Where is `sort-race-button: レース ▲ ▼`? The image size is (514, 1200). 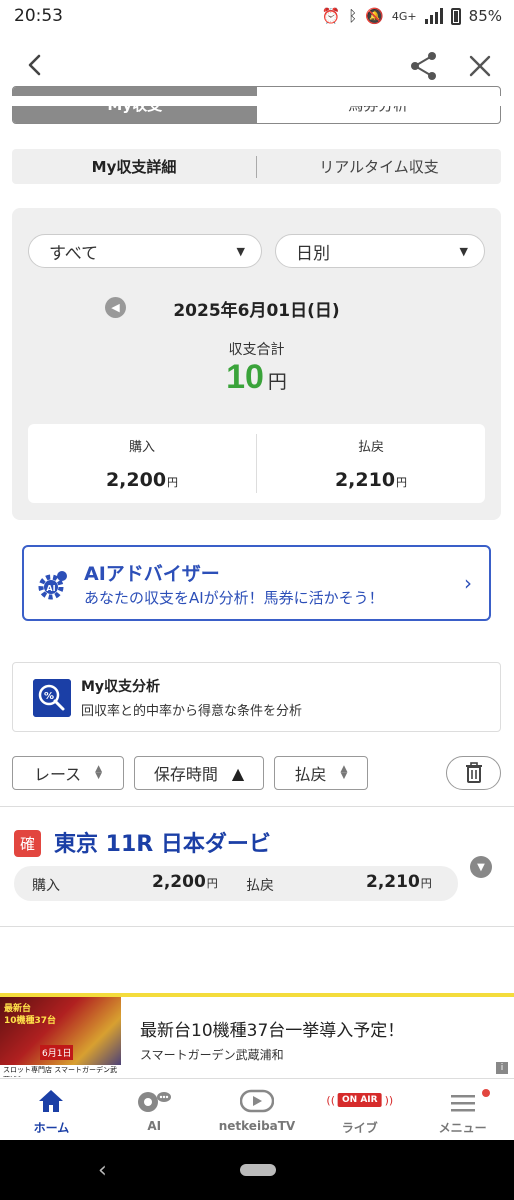 sort-race-button: レース ▲ ▼ is located at coordinates (68, 773).